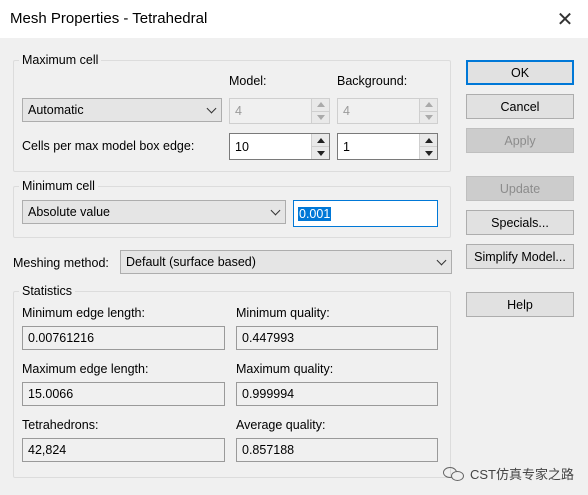 This screenshot has width=588, height=495. I want to click on cells-model-spinner: 10, so click(279, 146).